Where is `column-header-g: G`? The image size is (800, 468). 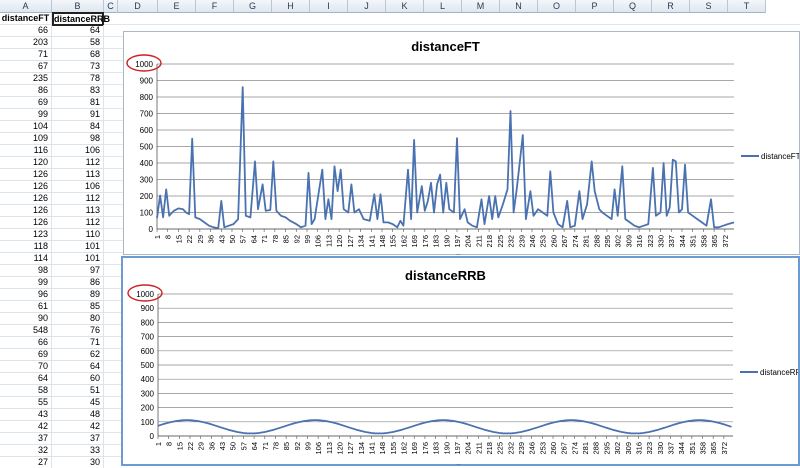 column-header-g: G is located at coordinates (253, 6).